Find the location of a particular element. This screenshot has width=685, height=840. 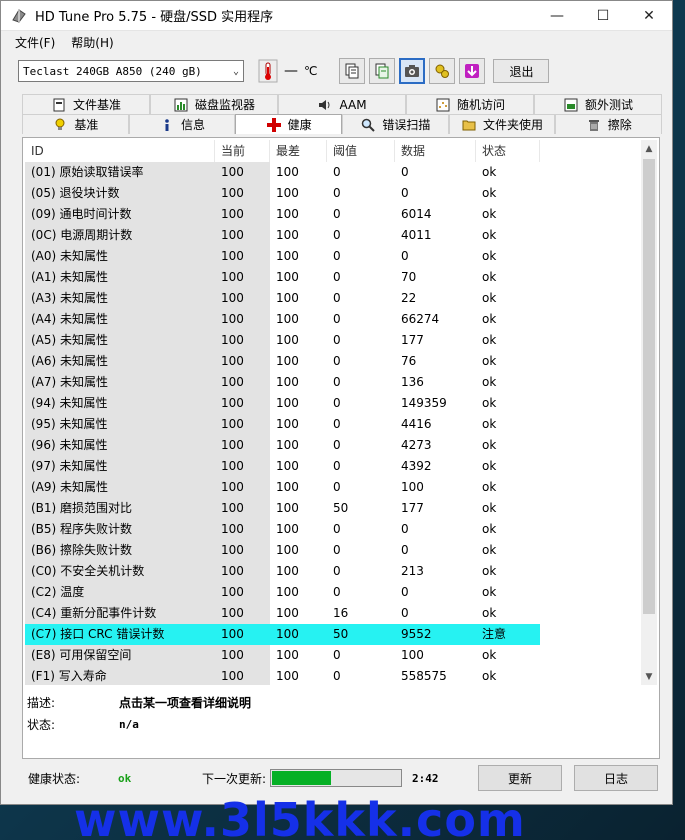

header-data: 数据 is located at coordinates (435, 151).